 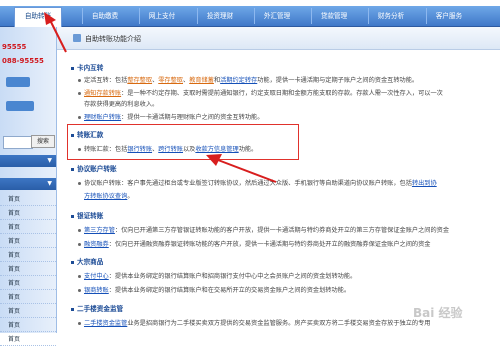 What do you see at coordinates (87, 134) in the screenshot?
I see `section-title-remittance: 转账汇款` at bounding box center [87, 134].